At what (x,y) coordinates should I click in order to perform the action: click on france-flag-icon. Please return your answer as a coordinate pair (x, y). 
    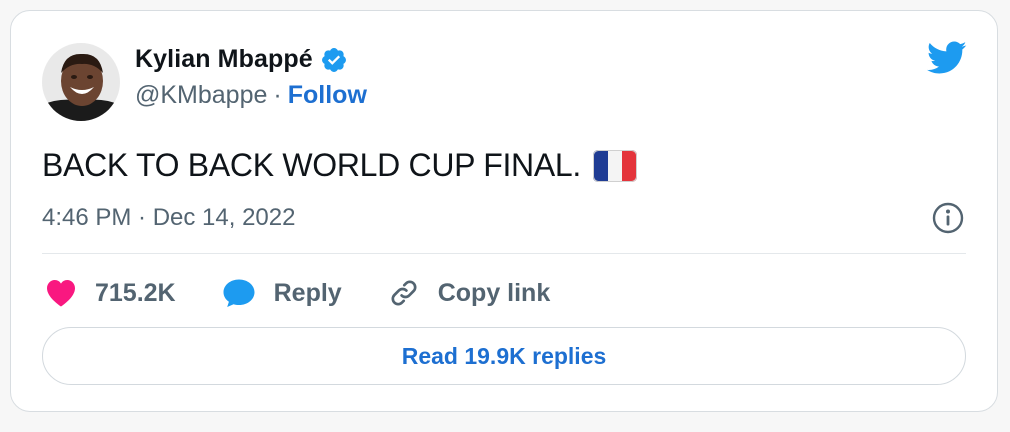
    Looking at the image, I should click on (615, 165).